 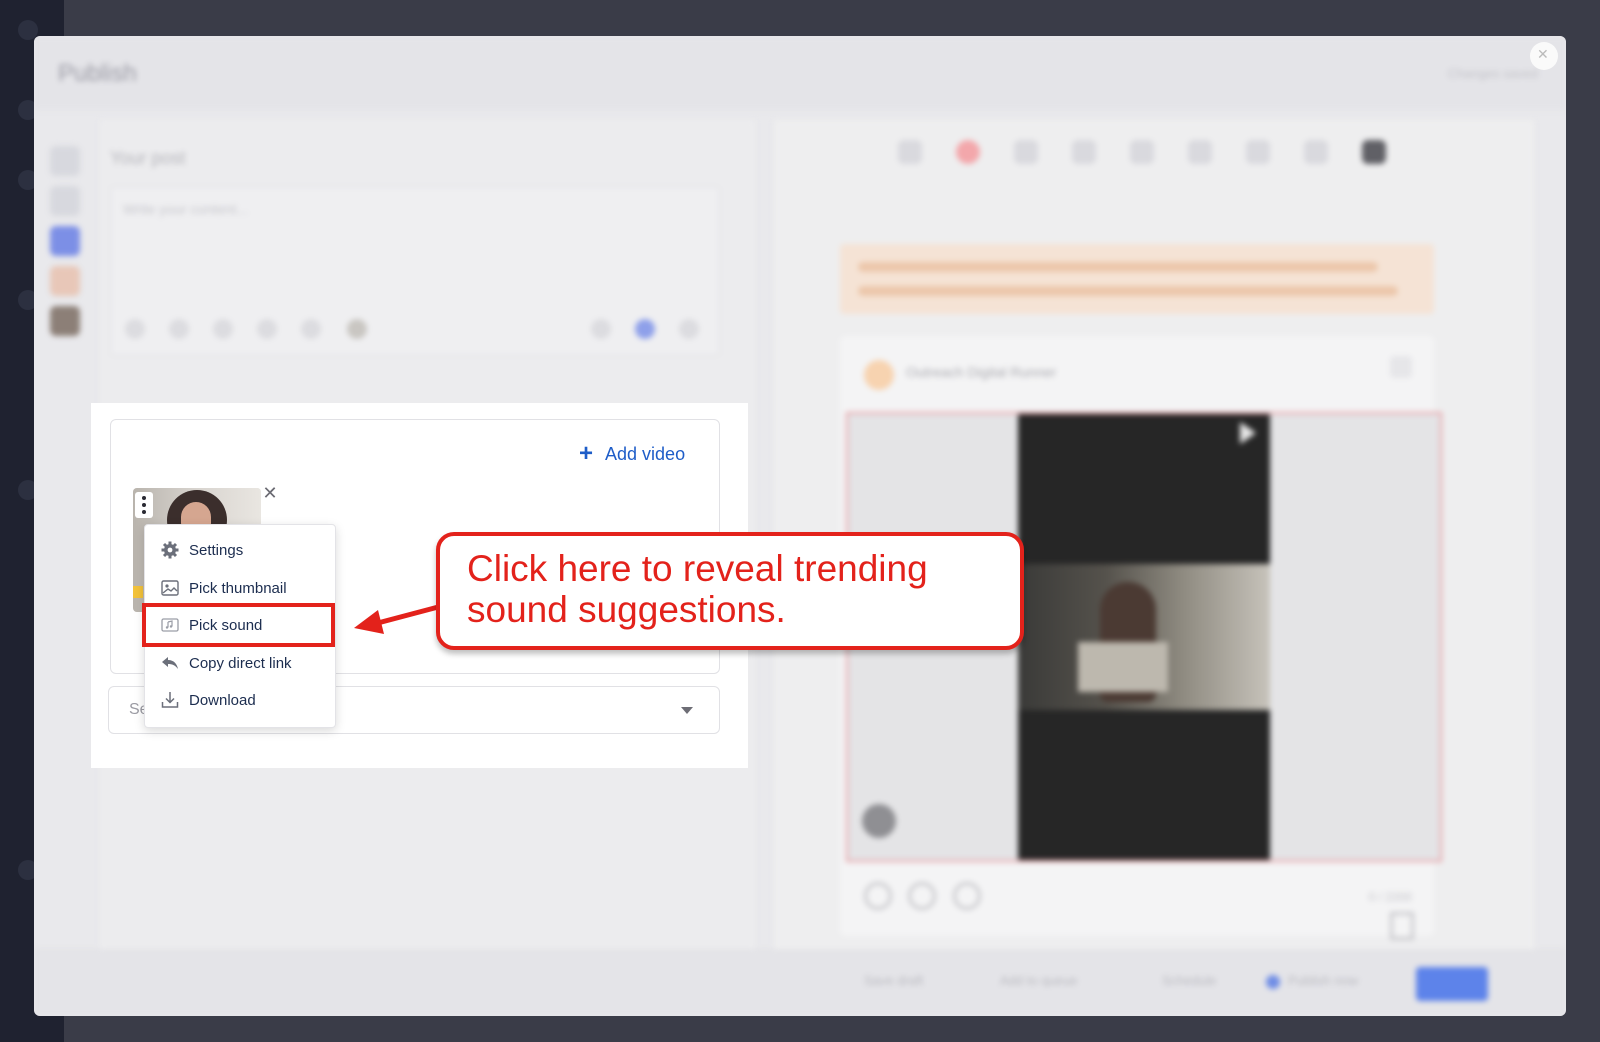 I want to click on chevron-down-icon, so click(x=687, y=710).